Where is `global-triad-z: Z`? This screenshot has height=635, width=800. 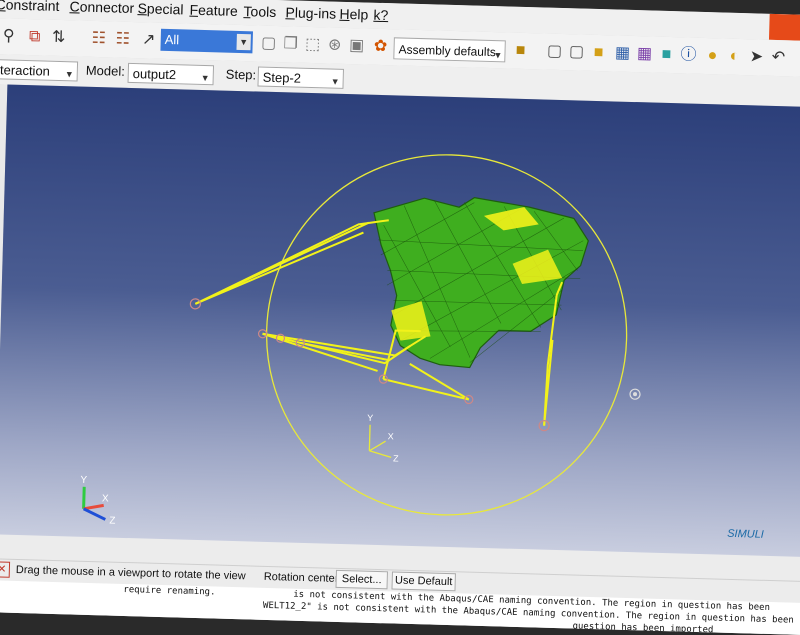 global-triad-z: Z is located at coordinates (112, 521).